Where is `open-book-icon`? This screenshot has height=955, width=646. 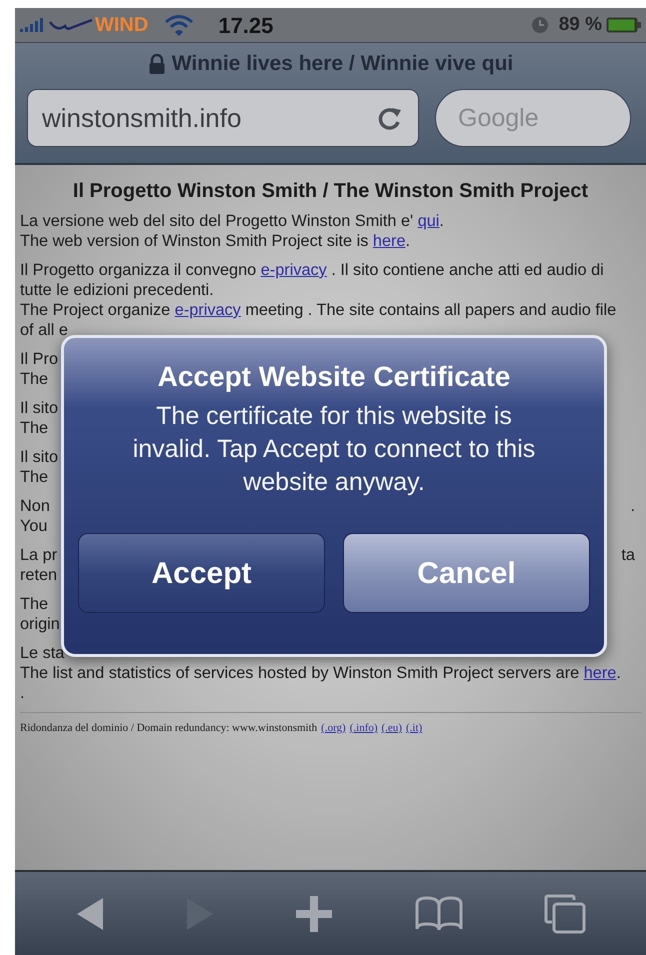
open-book-icon is located at coordinates (439, 914).